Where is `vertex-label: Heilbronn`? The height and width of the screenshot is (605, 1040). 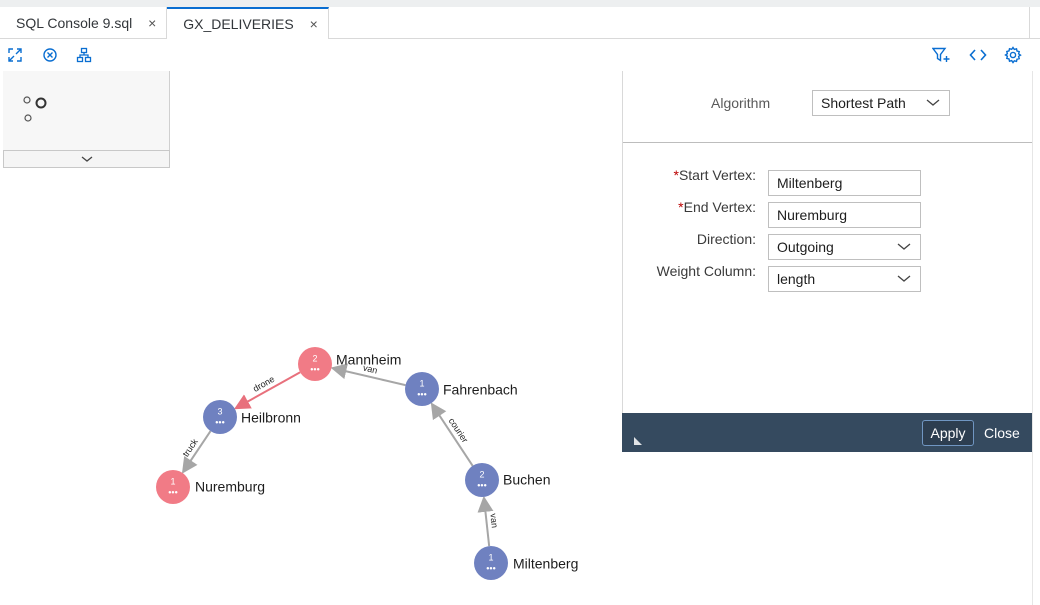
vertex-label: Heilbronn is located at coordinates (271, 418).